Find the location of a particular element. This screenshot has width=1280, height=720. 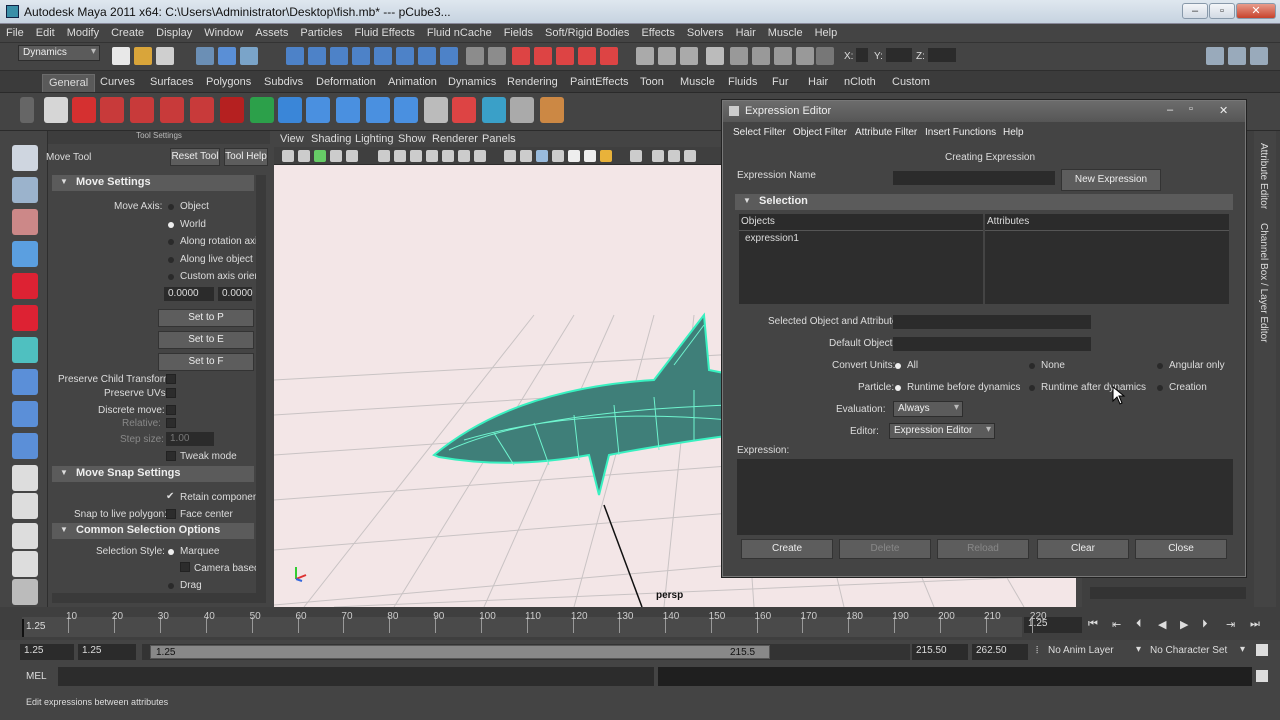

z-field is located at coordinates (942, 55).